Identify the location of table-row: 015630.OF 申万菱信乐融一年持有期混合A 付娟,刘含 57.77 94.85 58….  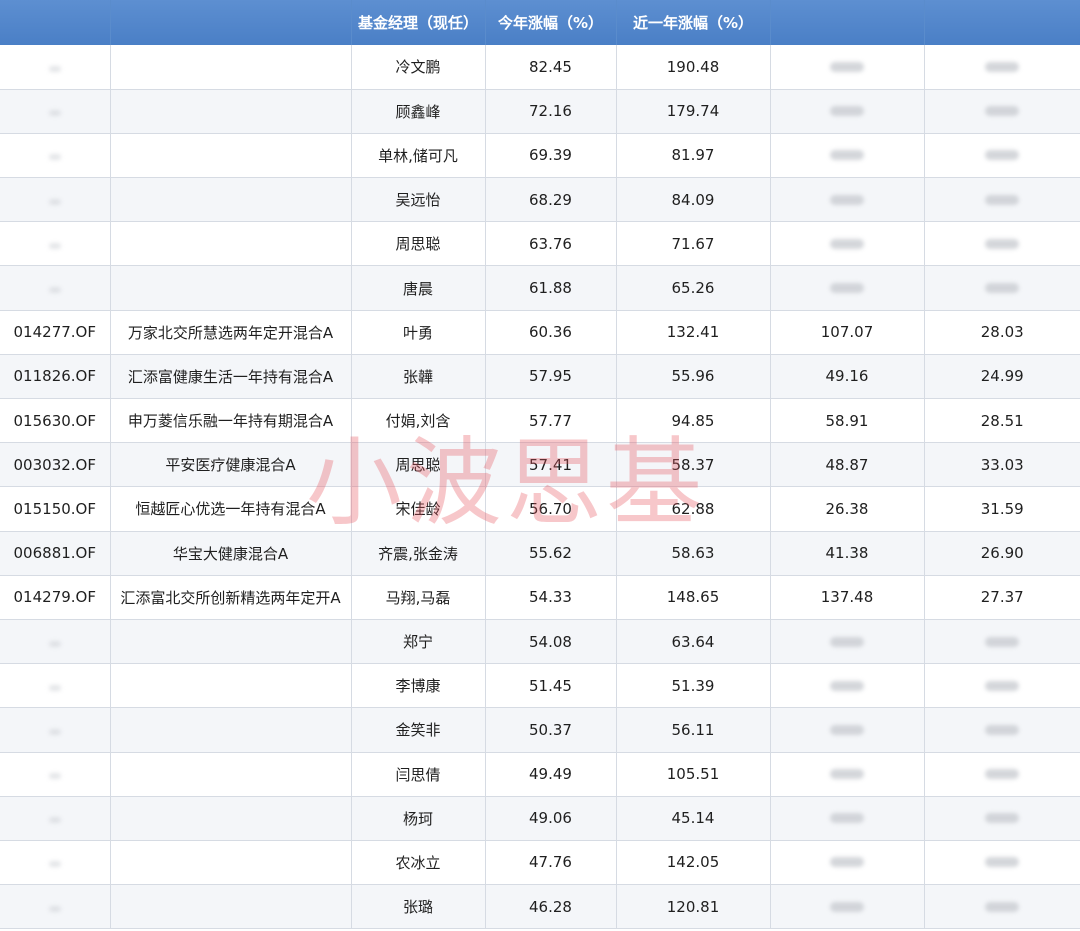
(540, 421).